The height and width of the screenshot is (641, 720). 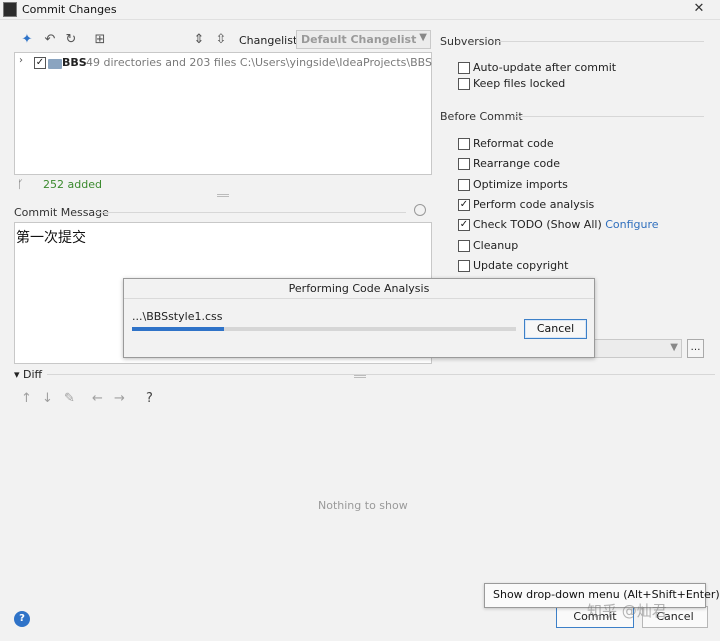 I want to click on option-label: Auto-update after commit, so click(x=545, y=67).